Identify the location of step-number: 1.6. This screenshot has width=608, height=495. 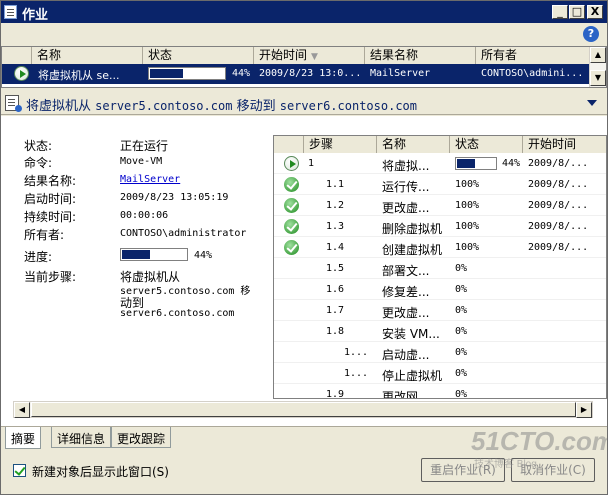
(335, 289).